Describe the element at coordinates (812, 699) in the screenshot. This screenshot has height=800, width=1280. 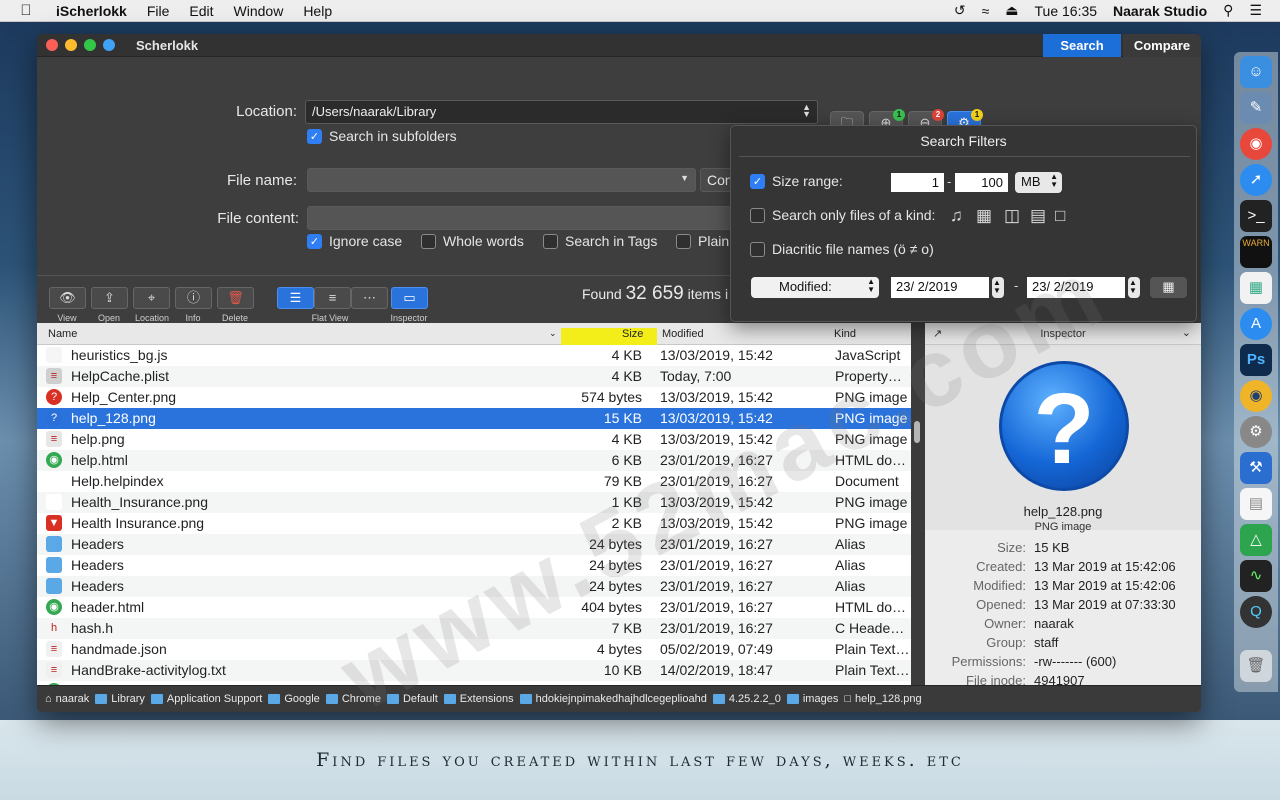
I see `path-segment: images` at that location.